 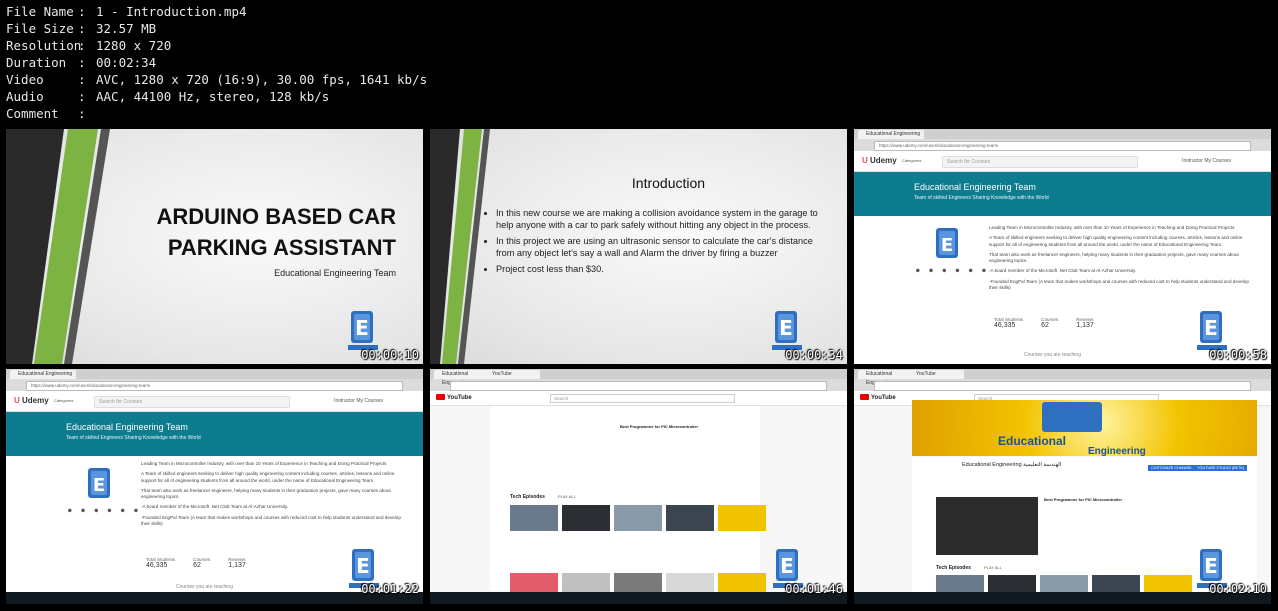 I want to click on timestamp: 00:00:10, so click(x=390, y=355).